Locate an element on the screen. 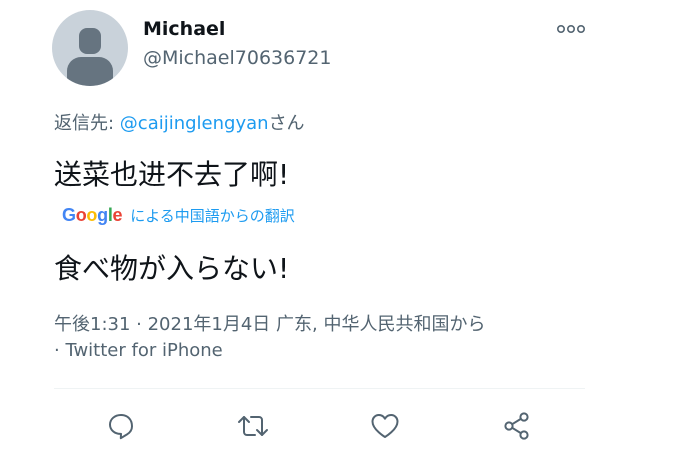 The image size is (680, 460). like-icon is located at coordinates (385, 426).